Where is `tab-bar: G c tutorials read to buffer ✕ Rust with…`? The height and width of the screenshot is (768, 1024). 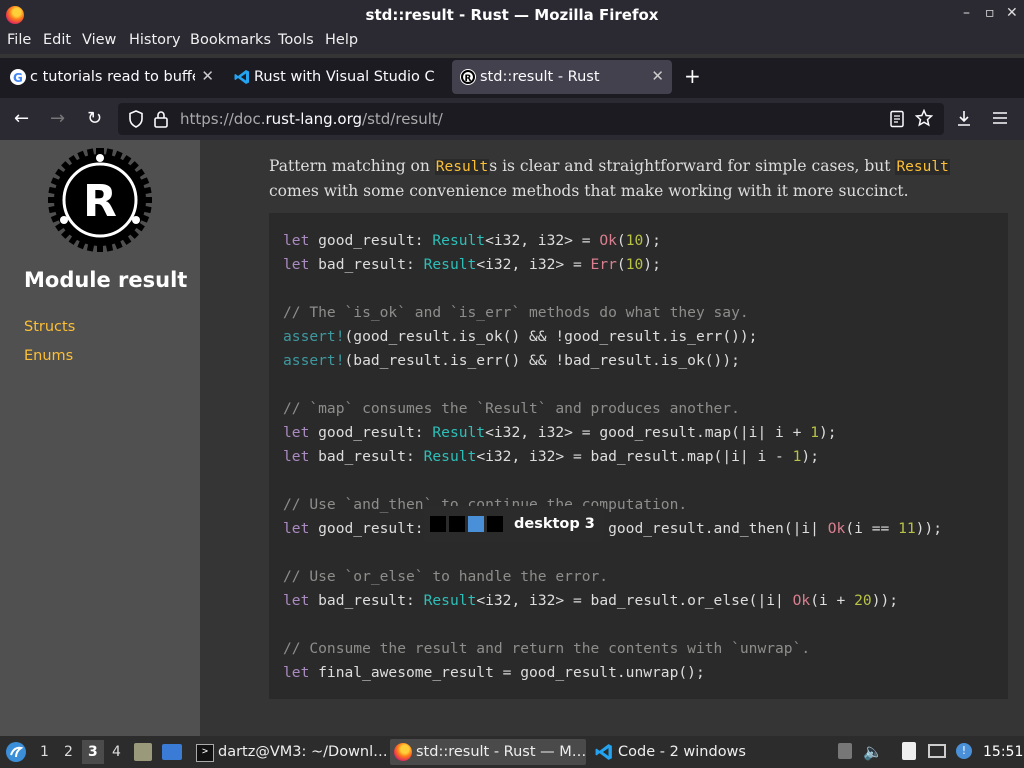
tab-bar: G c tutorials read to buffer ✕ Rust with… is located at coordinates (512, 78).